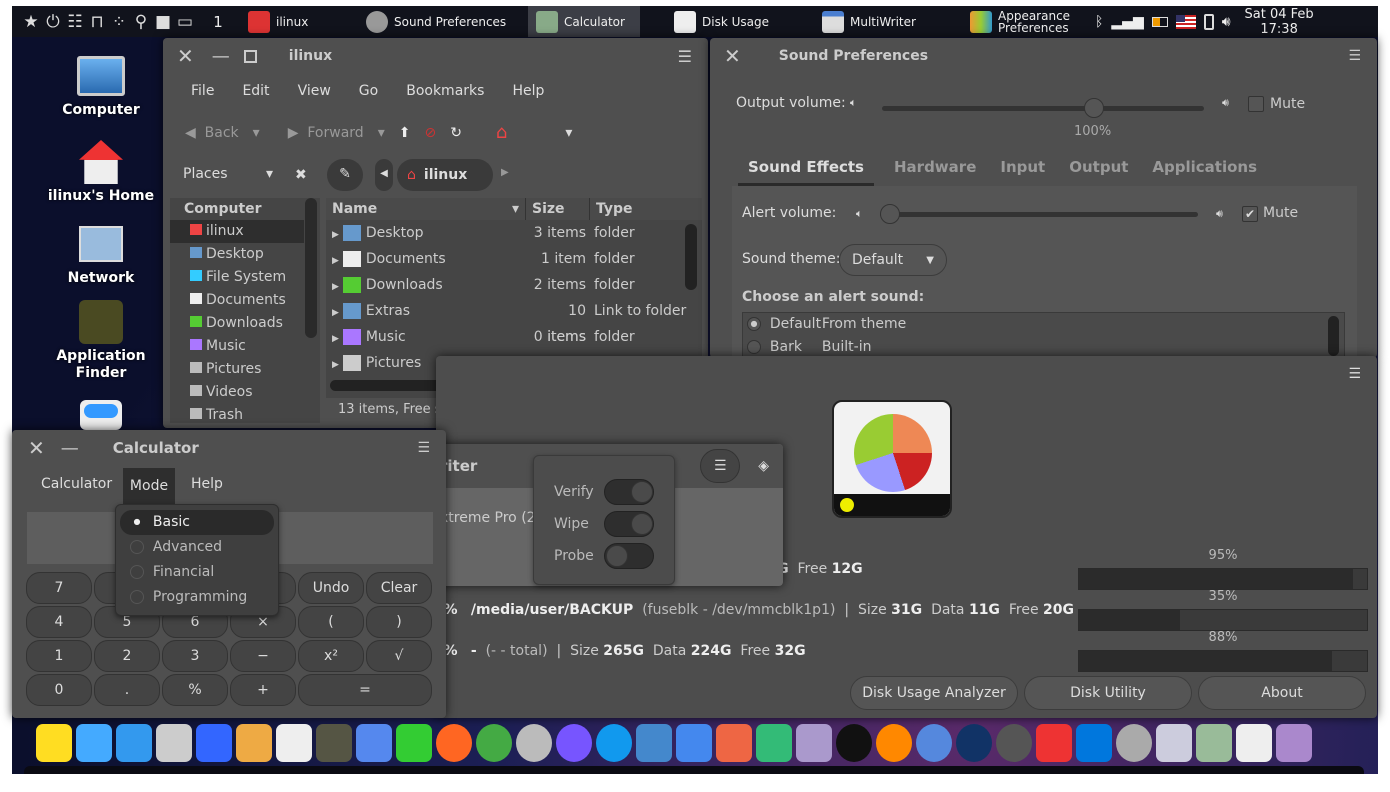 Image resolution: width=1390 pixels, height=792 pixels. I want to click on sidebar-item-downloads: Downloads, so click(245, 323).